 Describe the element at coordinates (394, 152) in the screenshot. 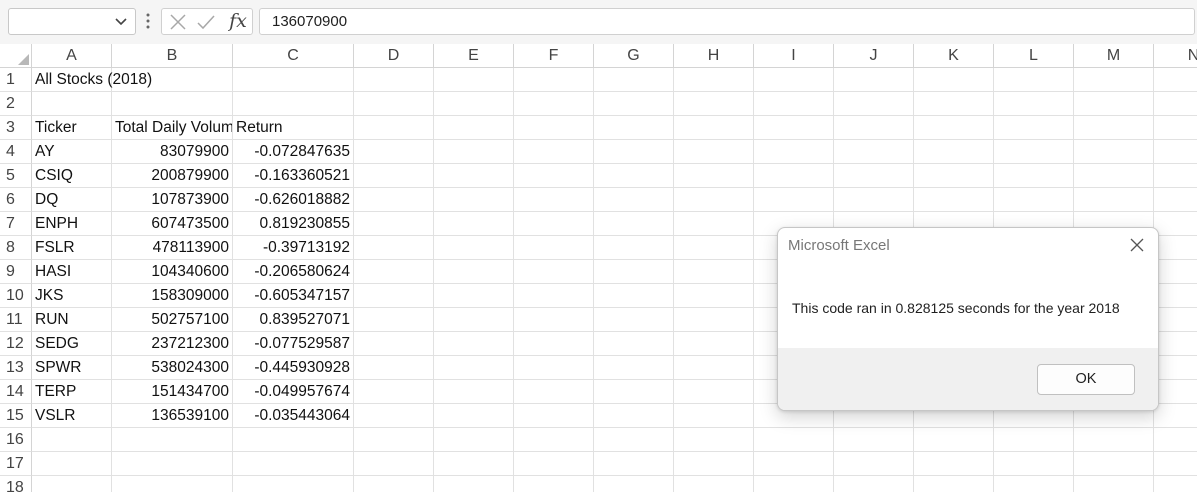

I see `cell-d4` at that location.